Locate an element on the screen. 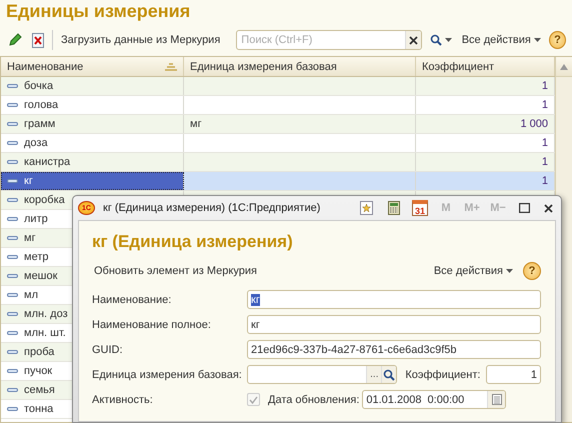 The width and height of the screenshot is (572, 423). star-icon is located at coordinates (366, 208).